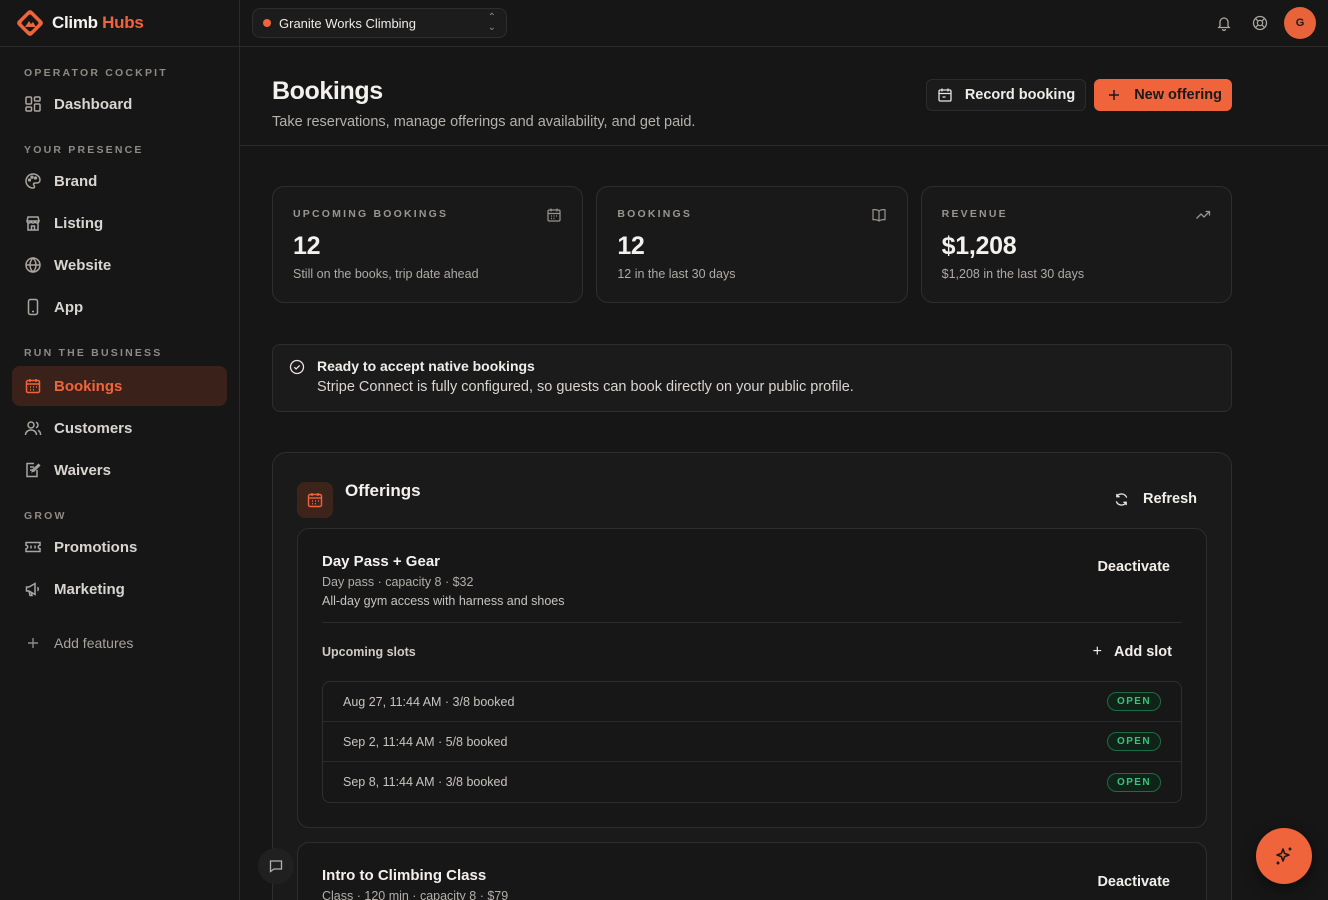  I want to click on ticket-icon, so click(33, 547).